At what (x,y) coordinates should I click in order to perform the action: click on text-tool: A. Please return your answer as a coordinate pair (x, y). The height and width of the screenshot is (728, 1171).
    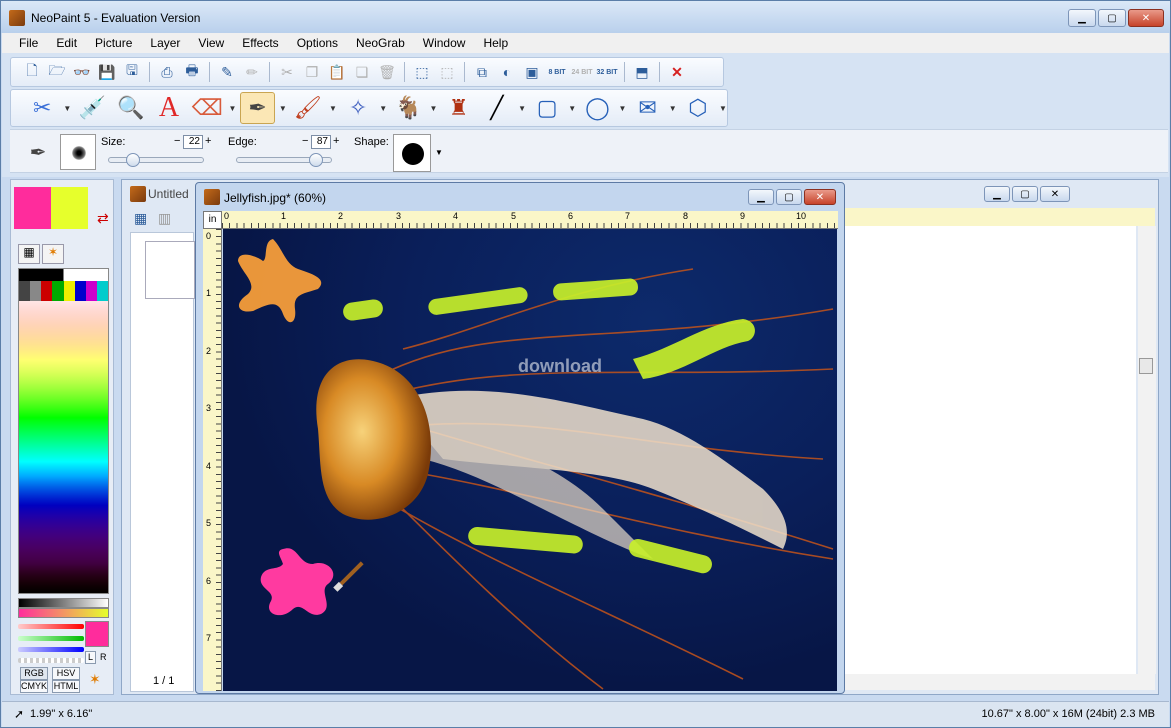
    Looking at the image, I should click on (169, 108).